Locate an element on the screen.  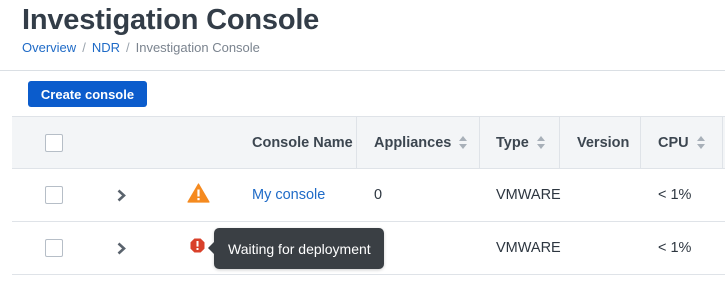
column-header-label: Version is located at coordinates (603, 142).